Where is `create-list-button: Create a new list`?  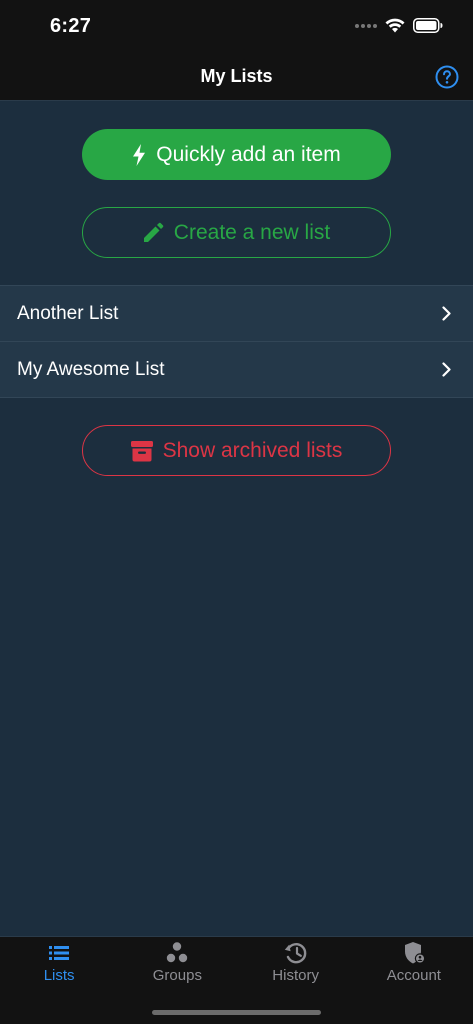 create-list-button: Create a new list is located at coordinates (236, 232).